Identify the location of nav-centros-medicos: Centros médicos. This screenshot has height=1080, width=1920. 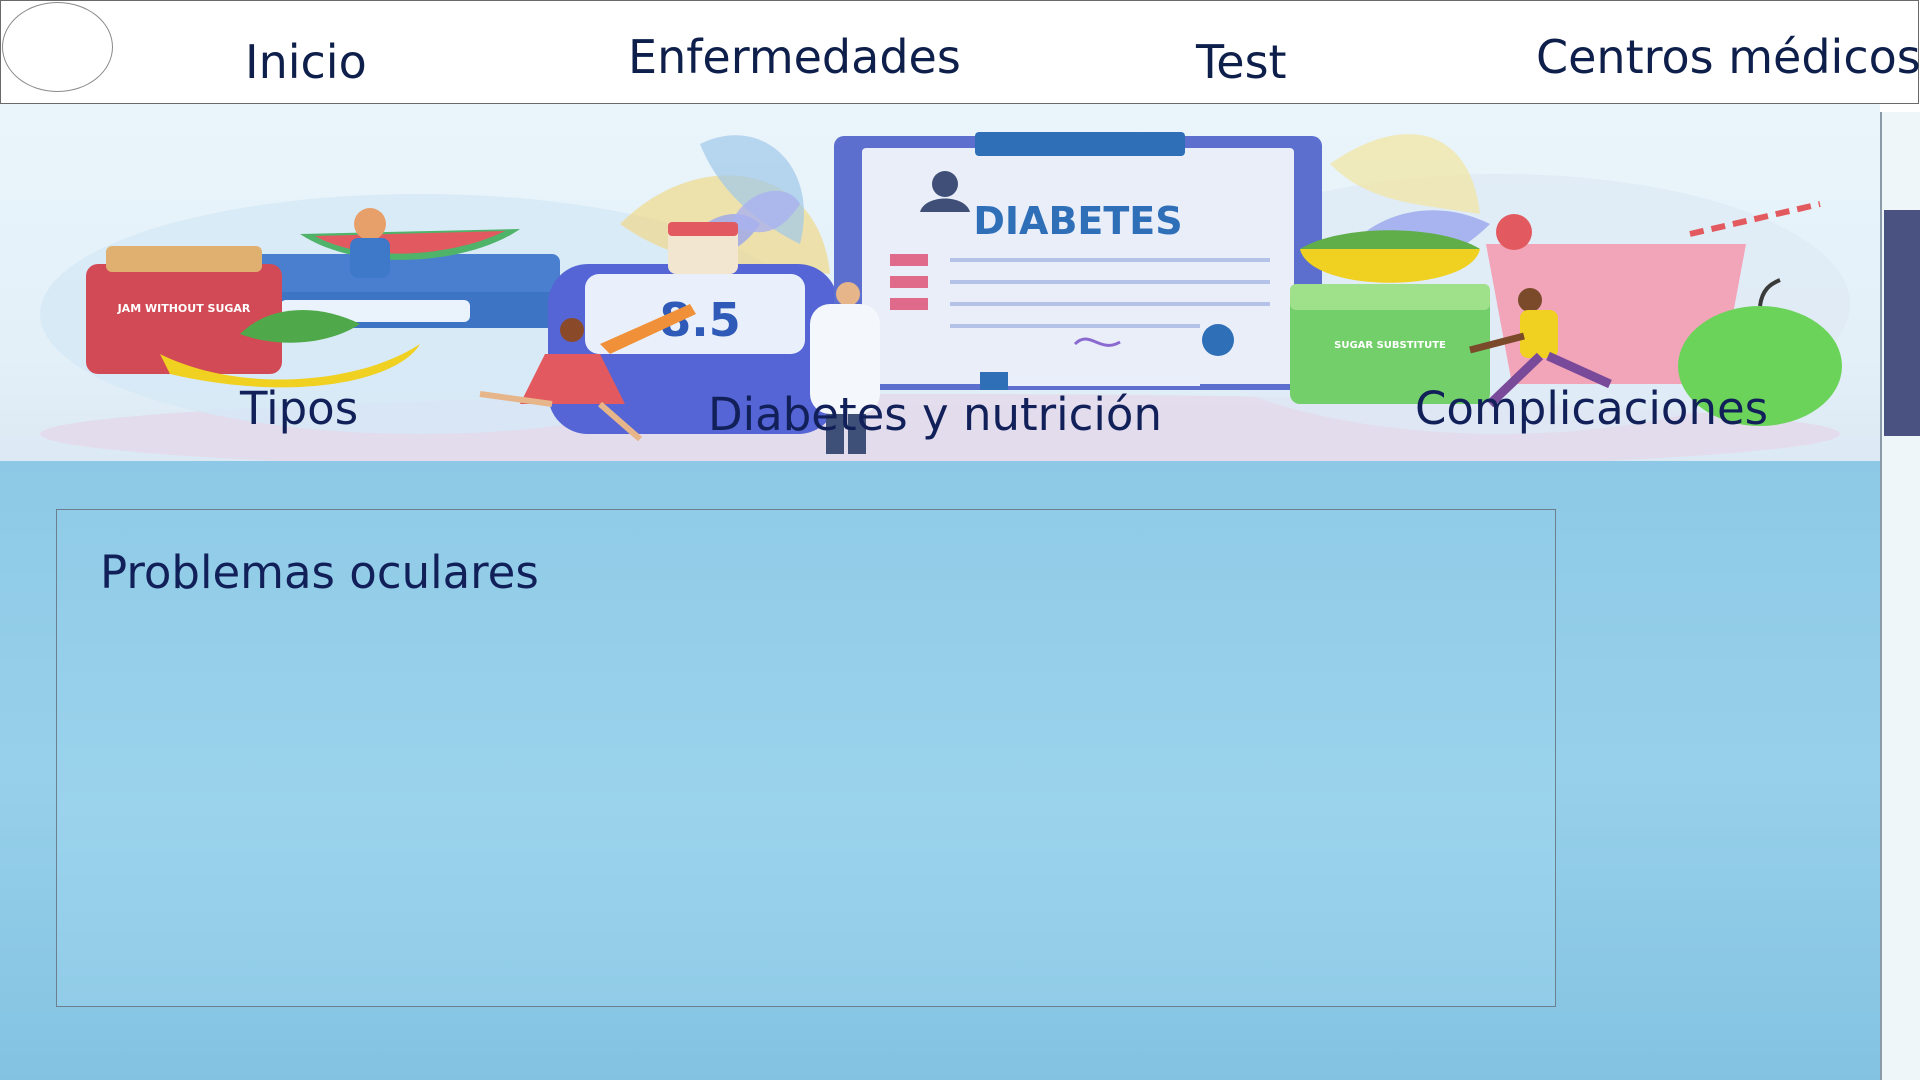
(1728, 57).